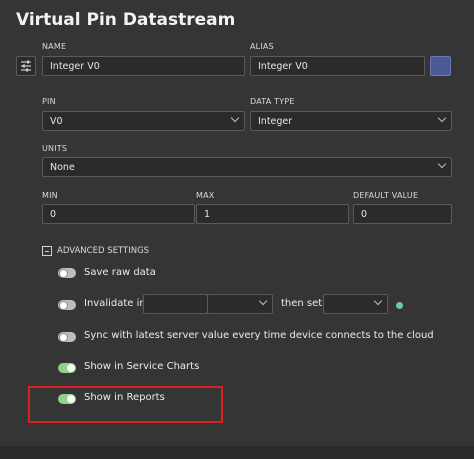 The height and width of the screenshot is (459, 474). Describe the element at coordinates (440, 66) in the screenshot. I see `color-picker-button` at that location.